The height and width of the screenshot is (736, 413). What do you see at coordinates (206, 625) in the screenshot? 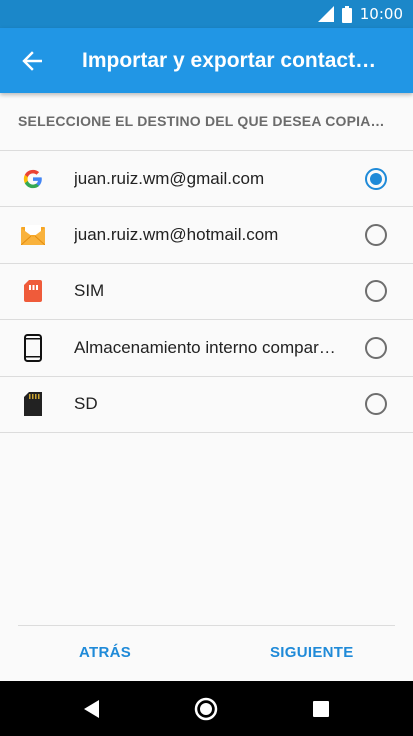
I see `footer-divider` at bounding box center [206, 625].